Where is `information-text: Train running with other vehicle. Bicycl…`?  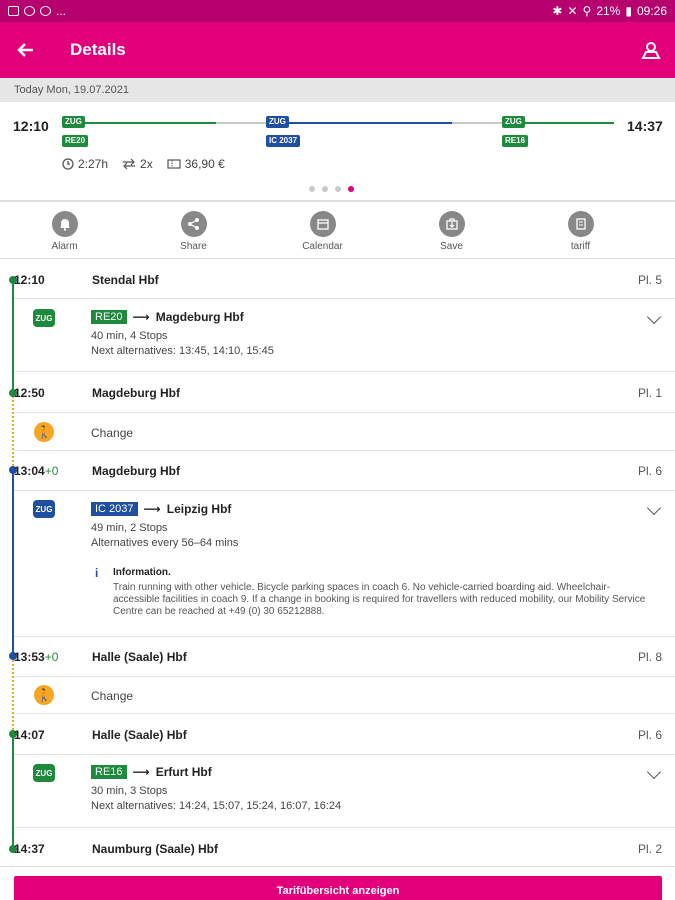
information-text: Train running with other vehicle. Bicycl… is located at coordinates (379, 599).